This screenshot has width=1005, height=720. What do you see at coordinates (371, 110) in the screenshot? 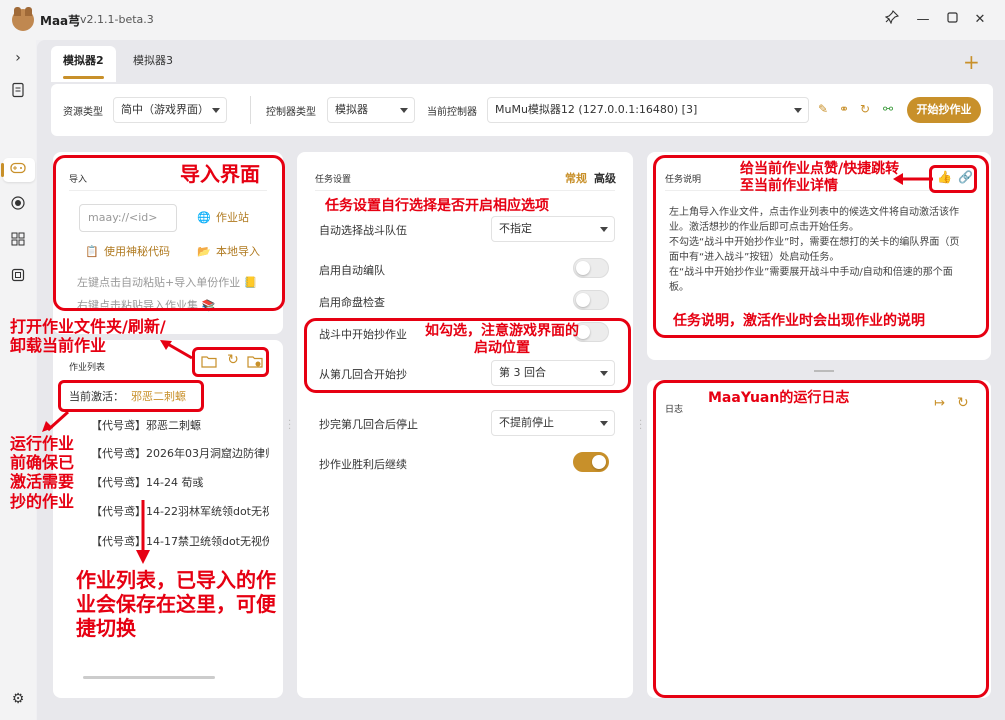
I see `controller-type-select: 模拟器` at bounding box center [371, 110].